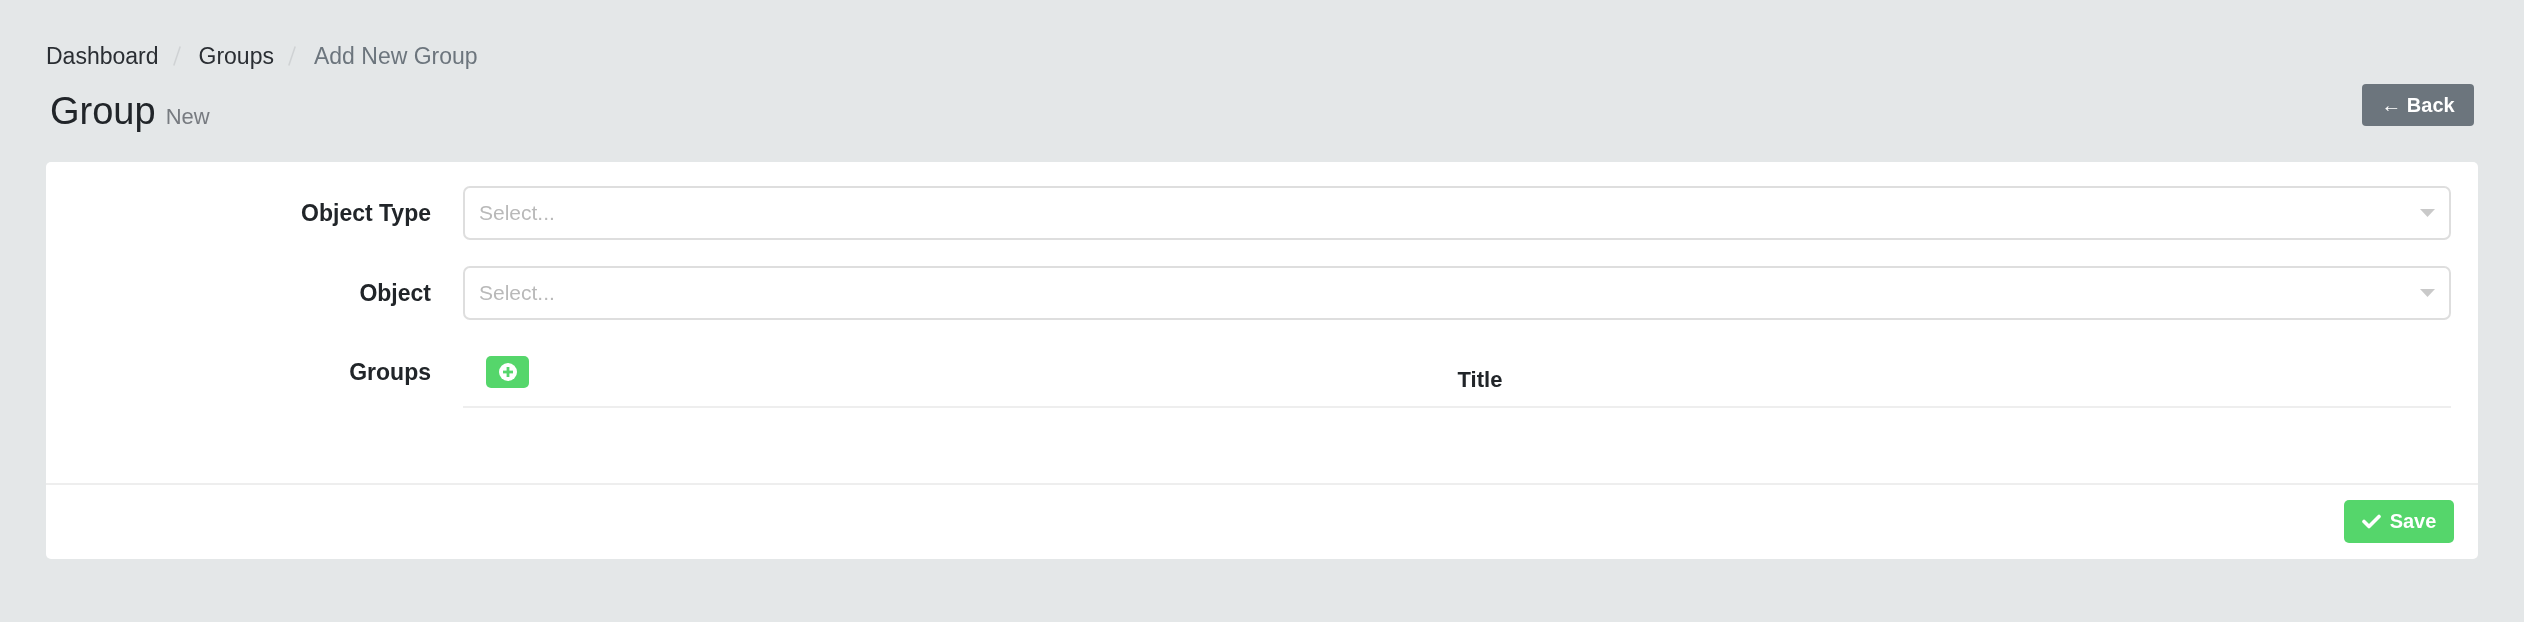 This screenshot has height=622, width=2524. What do you see at coordinates (366, 213) in the screenshot?
I see `field-label: Object Type` at bounding box center [366, 213].